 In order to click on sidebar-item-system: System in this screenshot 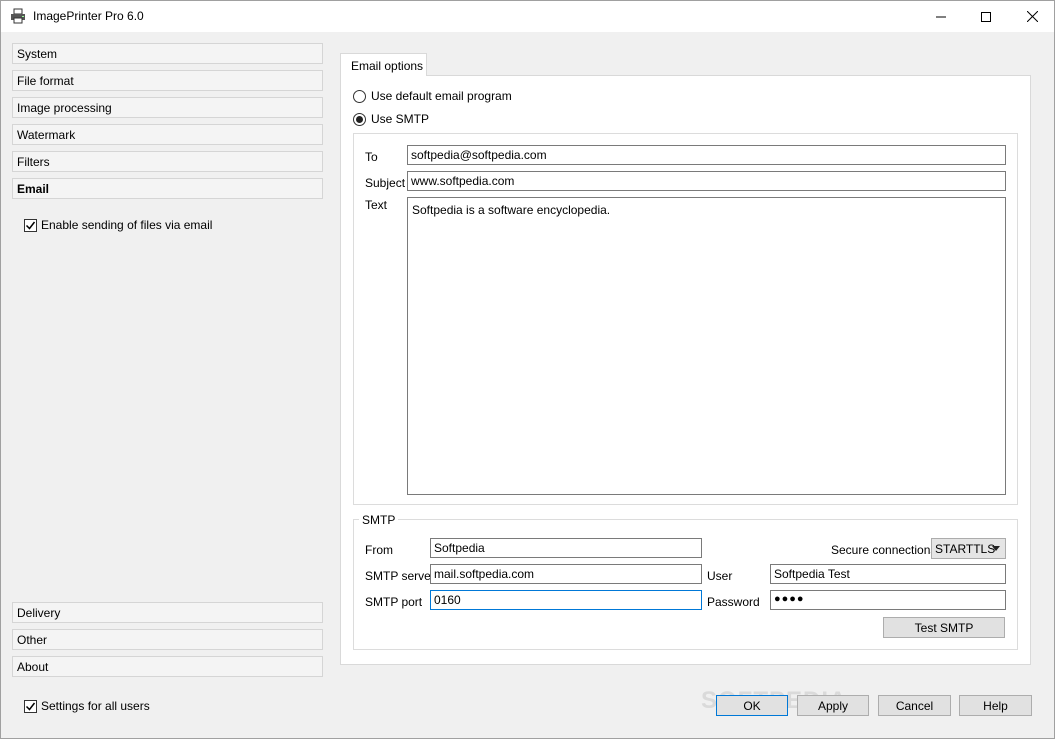, I will do `click(167, 53)`.